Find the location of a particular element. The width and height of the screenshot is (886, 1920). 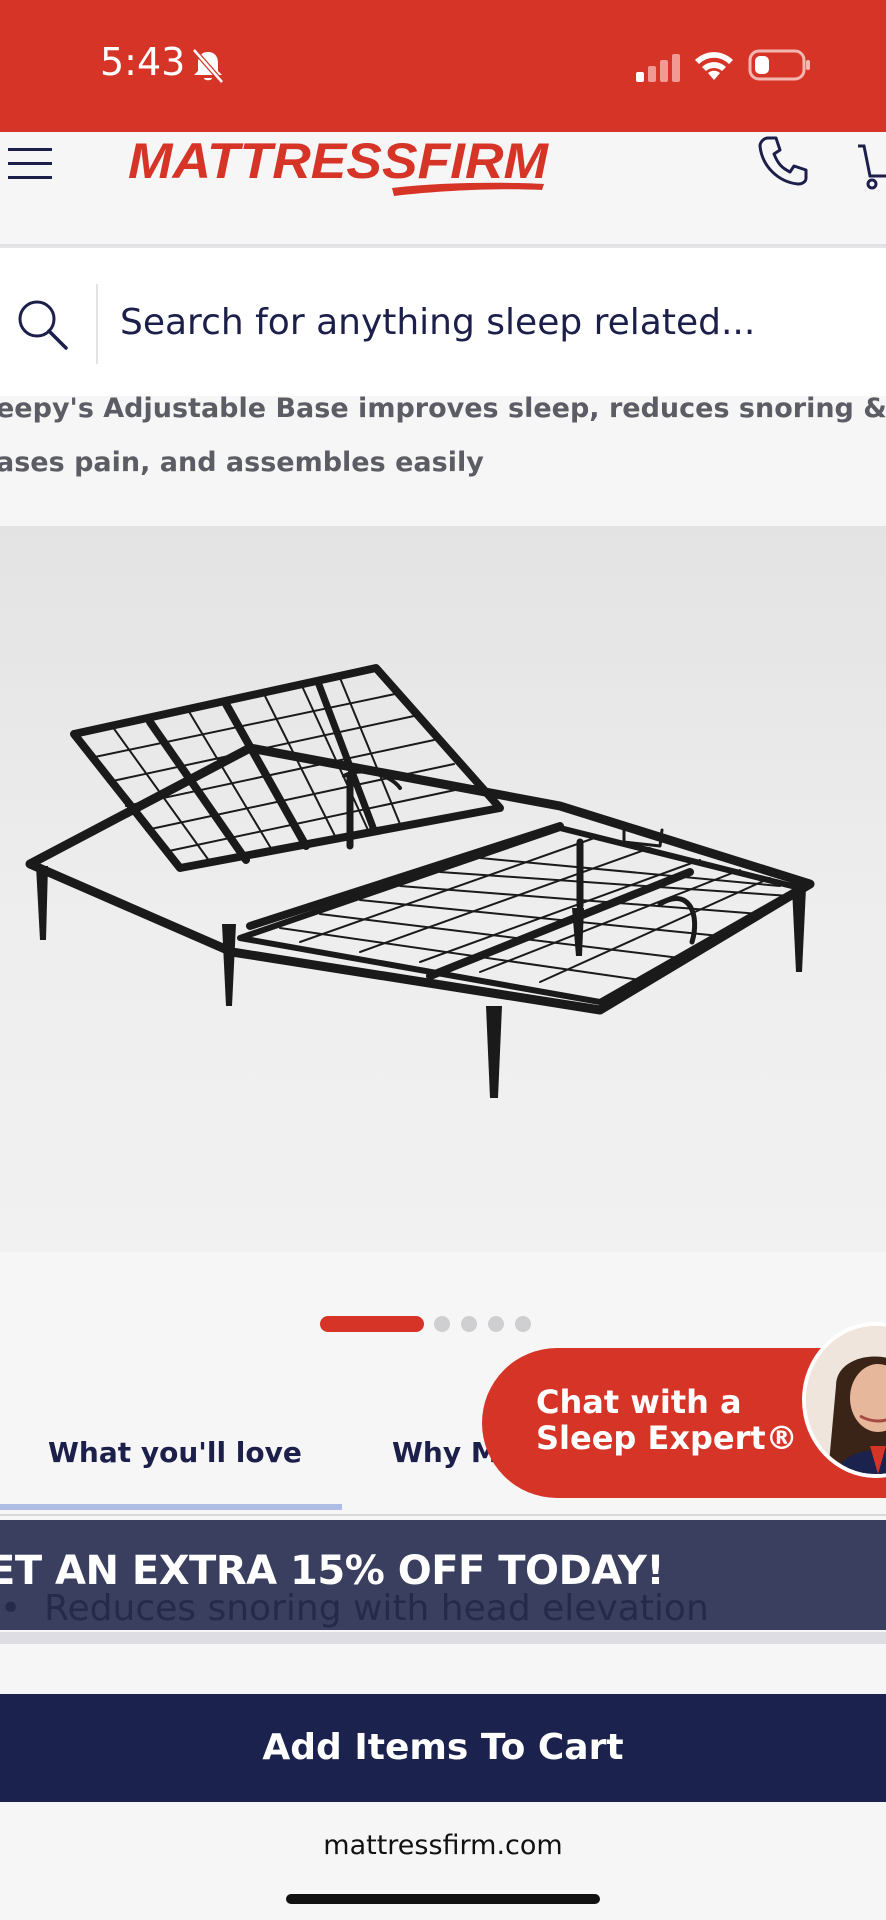

mattress-firm-logo: MATTRESSFIRM is located at coordinates (344, 168).